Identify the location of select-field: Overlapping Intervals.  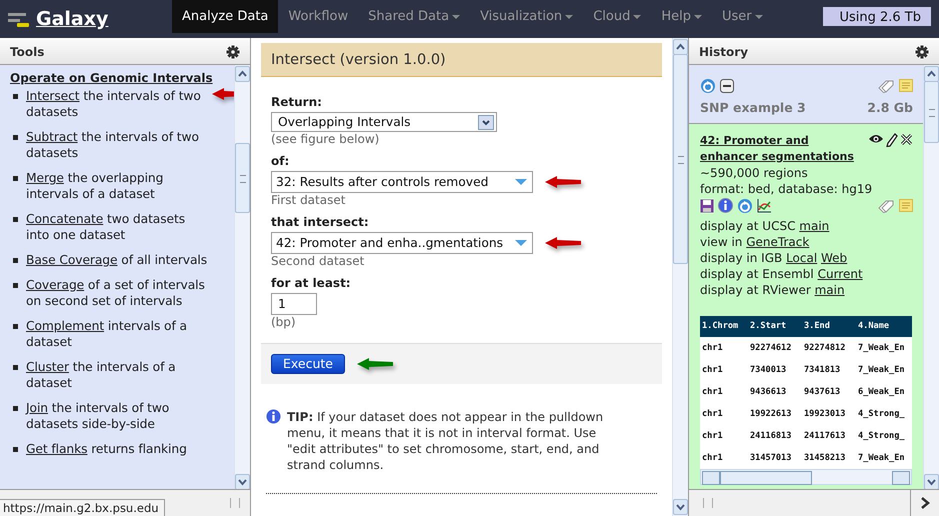
(384, 122).